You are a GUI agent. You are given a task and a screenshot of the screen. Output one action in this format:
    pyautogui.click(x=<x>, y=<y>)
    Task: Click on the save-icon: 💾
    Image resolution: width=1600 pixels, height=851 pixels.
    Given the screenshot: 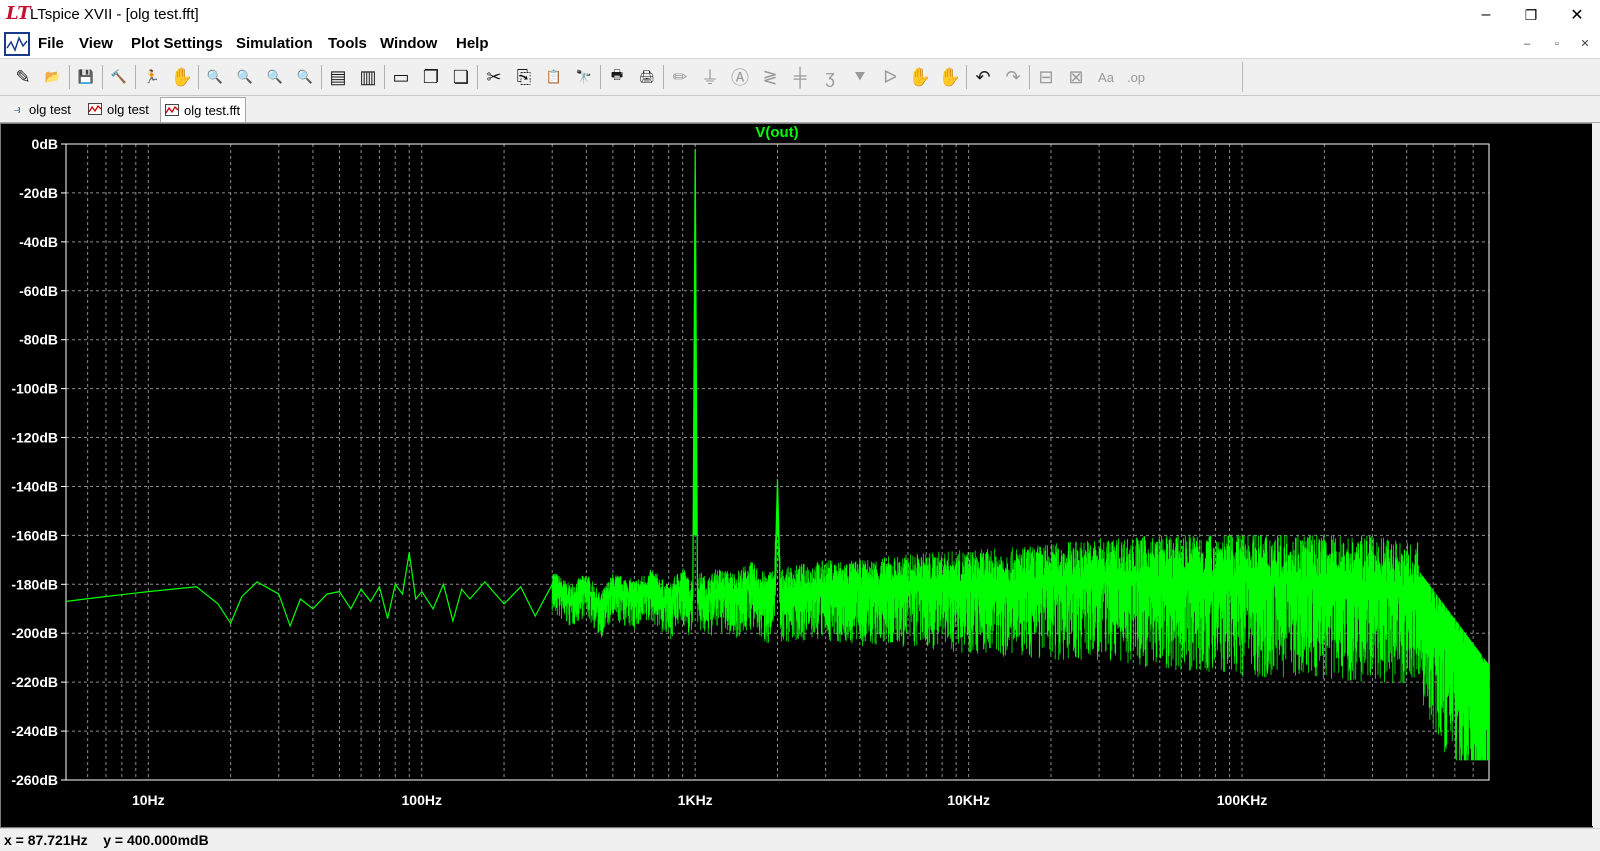 What is the action you would take?
    pyautogui.click(x=86, y=77)
    